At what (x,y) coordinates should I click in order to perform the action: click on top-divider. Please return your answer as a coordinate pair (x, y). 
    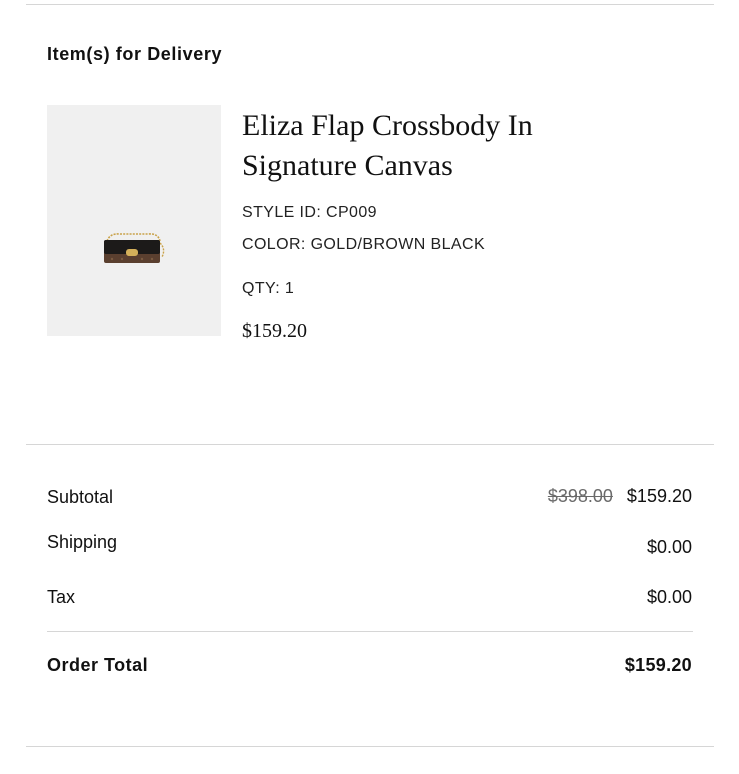
    Looking at the image, I should click on (370, 4).